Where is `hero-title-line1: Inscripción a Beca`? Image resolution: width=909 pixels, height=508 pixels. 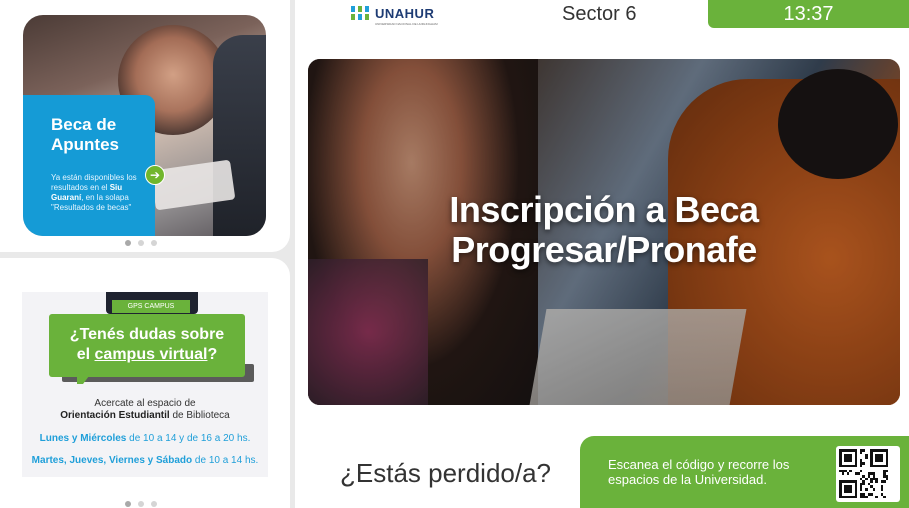 hero-title-line1: Inscripción a Beca is located at coordinates (604, 209).